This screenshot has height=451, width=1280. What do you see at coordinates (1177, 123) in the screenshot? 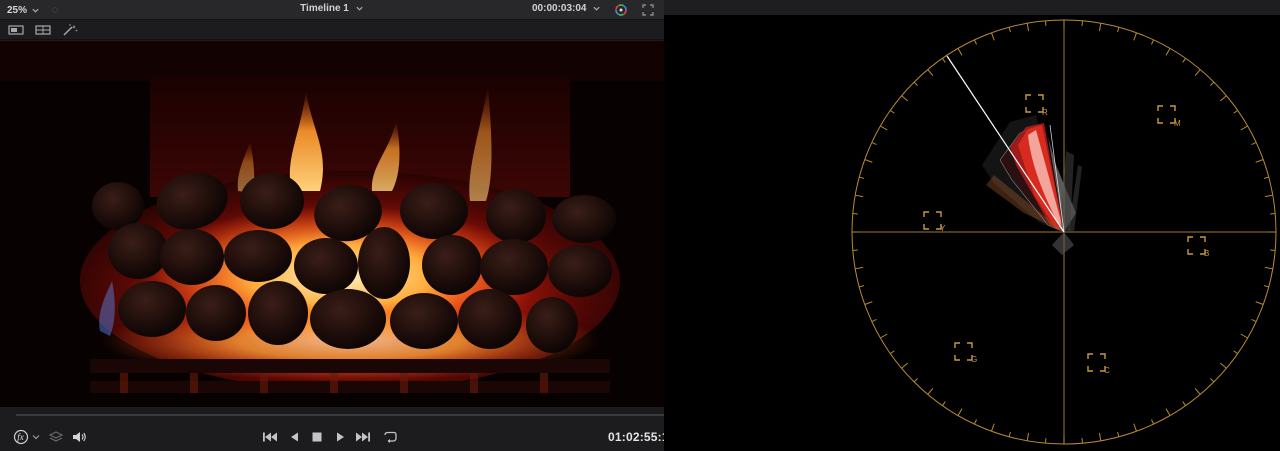
I see `target-label-m: M` at bounding box center [1177, 123].